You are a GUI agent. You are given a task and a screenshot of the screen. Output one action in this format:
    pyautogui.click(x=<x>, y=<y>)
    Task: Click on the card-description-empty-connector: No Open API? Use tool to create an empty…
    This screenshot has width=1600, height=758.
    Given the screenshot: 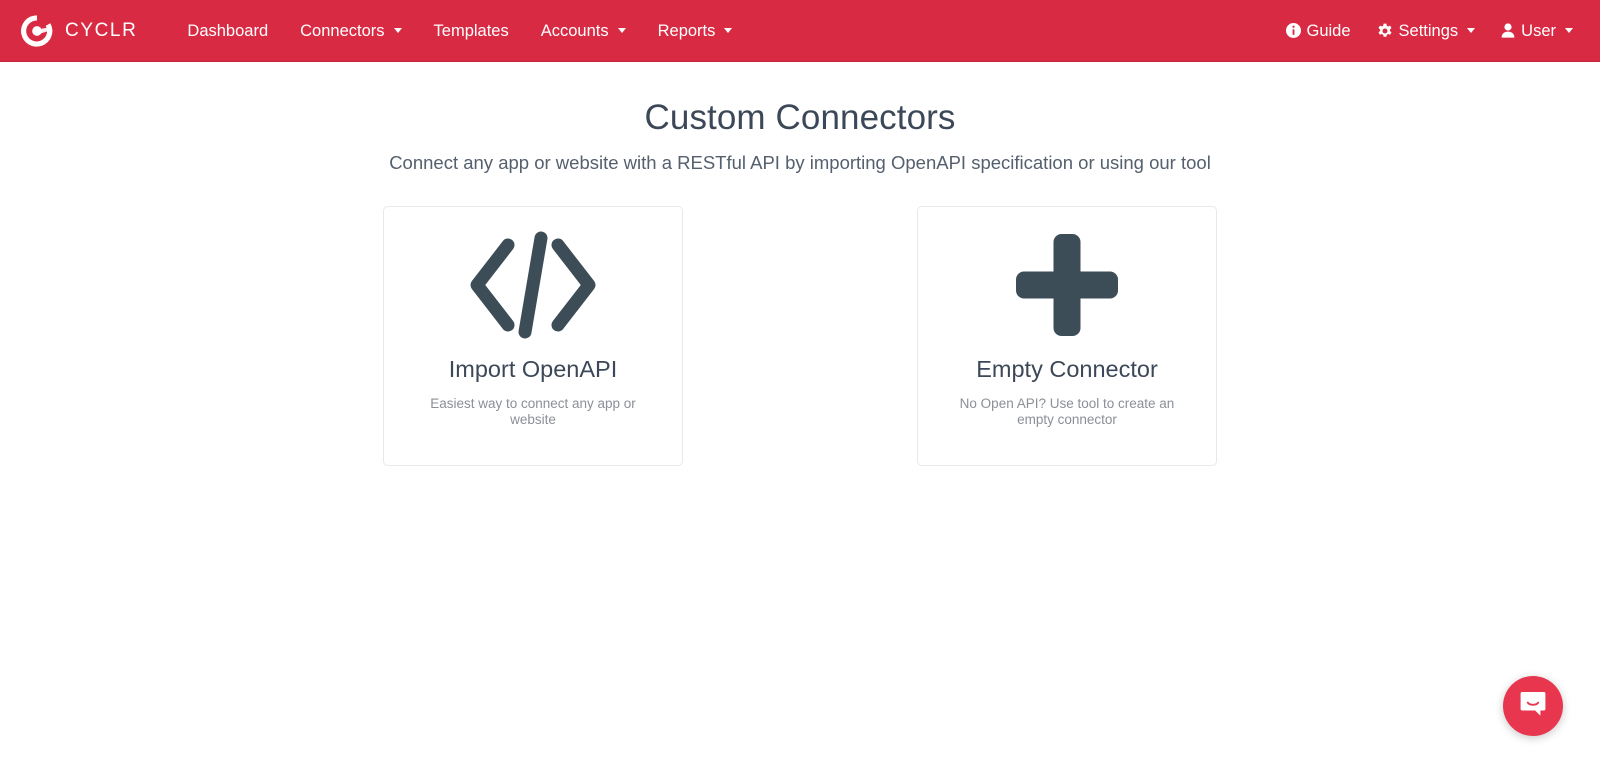 What is the action you would take?
    pyautogui.click(x=1067, y=412)
    